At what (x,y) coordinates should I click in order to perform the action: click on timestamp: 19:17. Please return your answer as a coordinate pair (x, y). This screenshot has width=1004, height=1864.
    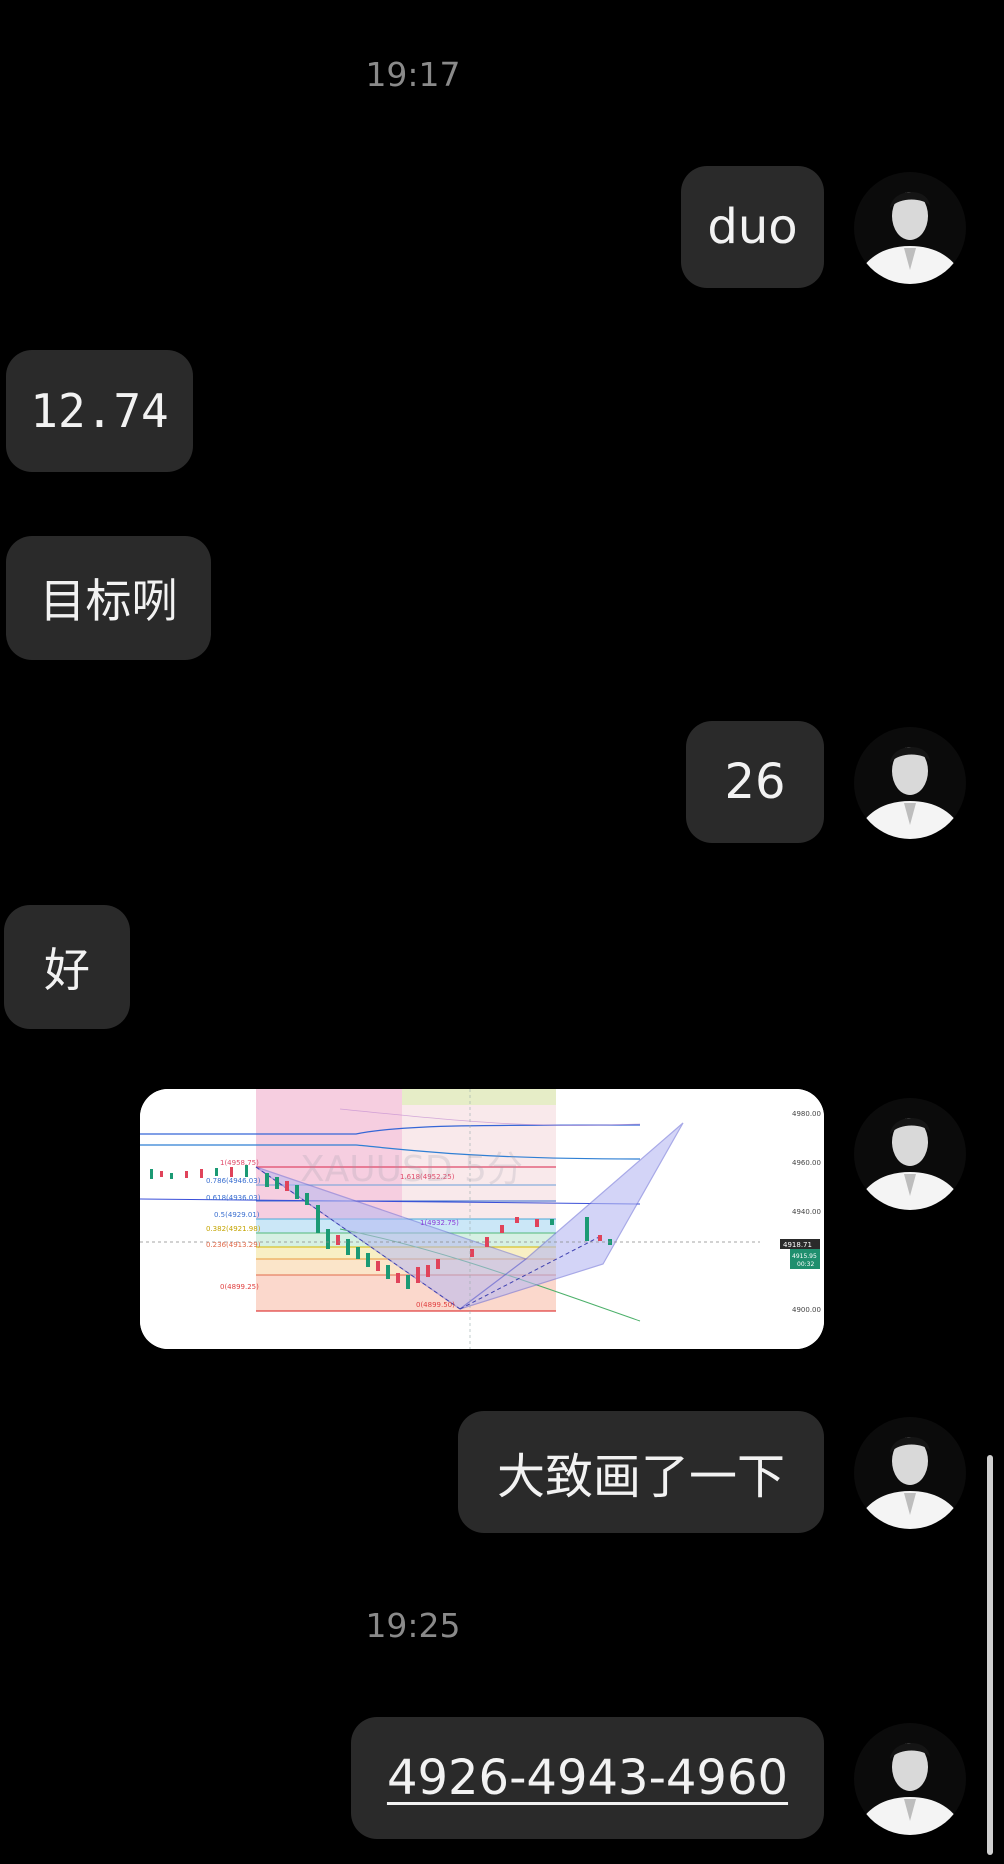
    Looking at the image, I should click on (413, 74).